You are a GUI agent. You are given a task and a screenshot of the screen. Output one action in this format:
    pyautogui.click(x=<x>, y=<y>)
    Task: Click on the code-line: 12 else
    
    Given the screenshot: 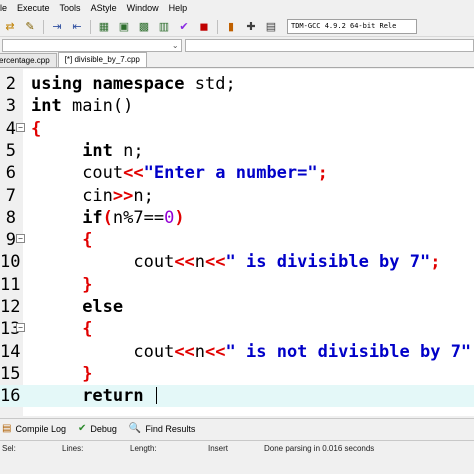 What is the action you would take?
    pyautogui.click(x=237, y=307)
    